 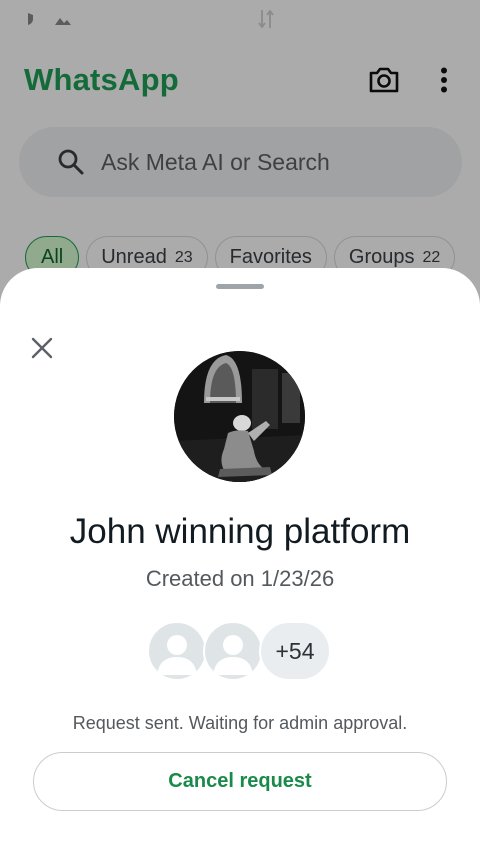 I want to click on group-avatar, so click(x=239, y=416).